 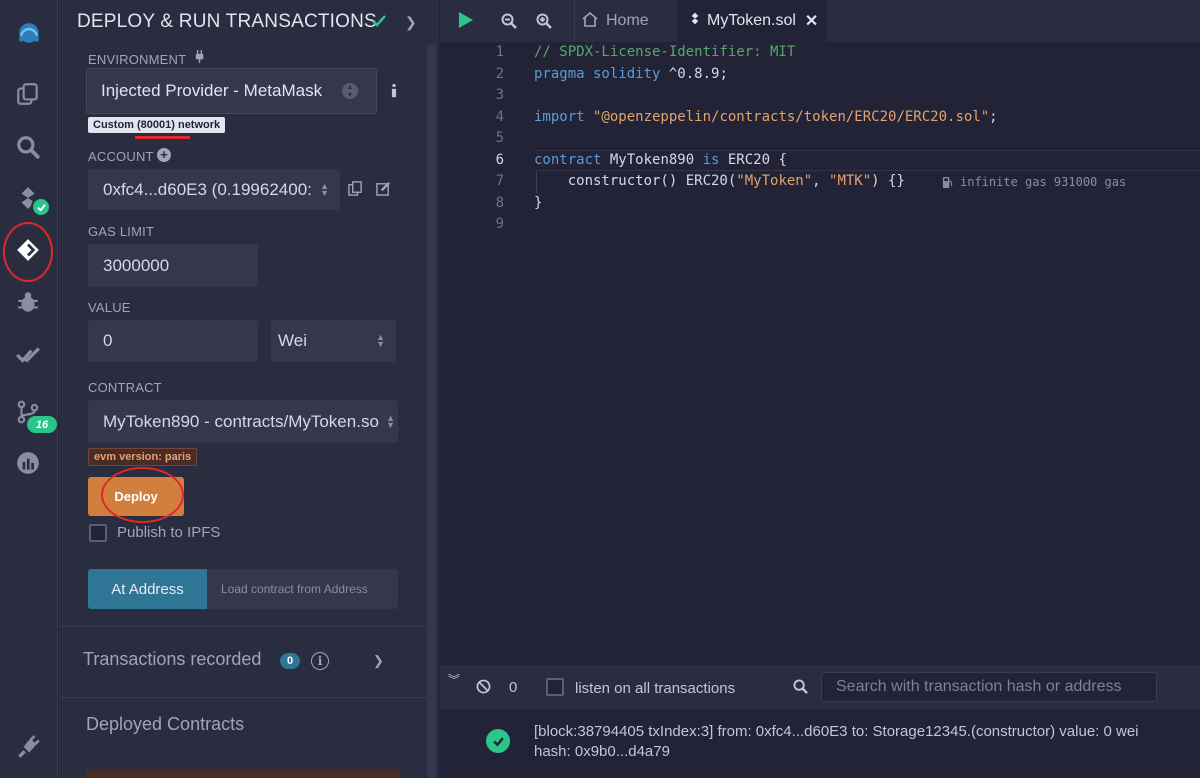 What do you see at coordinates (320, 661) in the screenshot?
I see `transactions-info-icon: i` at bounding box center [320, 661].